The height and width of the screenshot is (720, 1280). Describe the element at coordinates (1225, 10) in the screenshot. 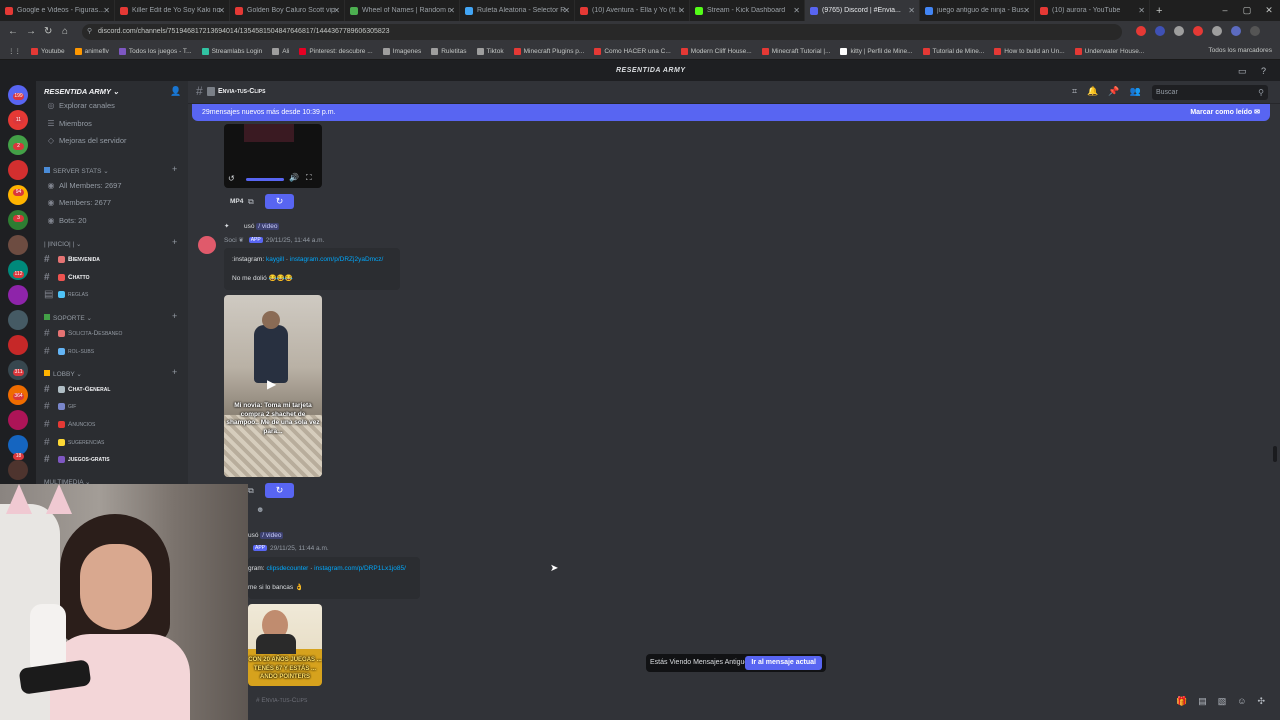

I see `minimize-icon: –` at that location.